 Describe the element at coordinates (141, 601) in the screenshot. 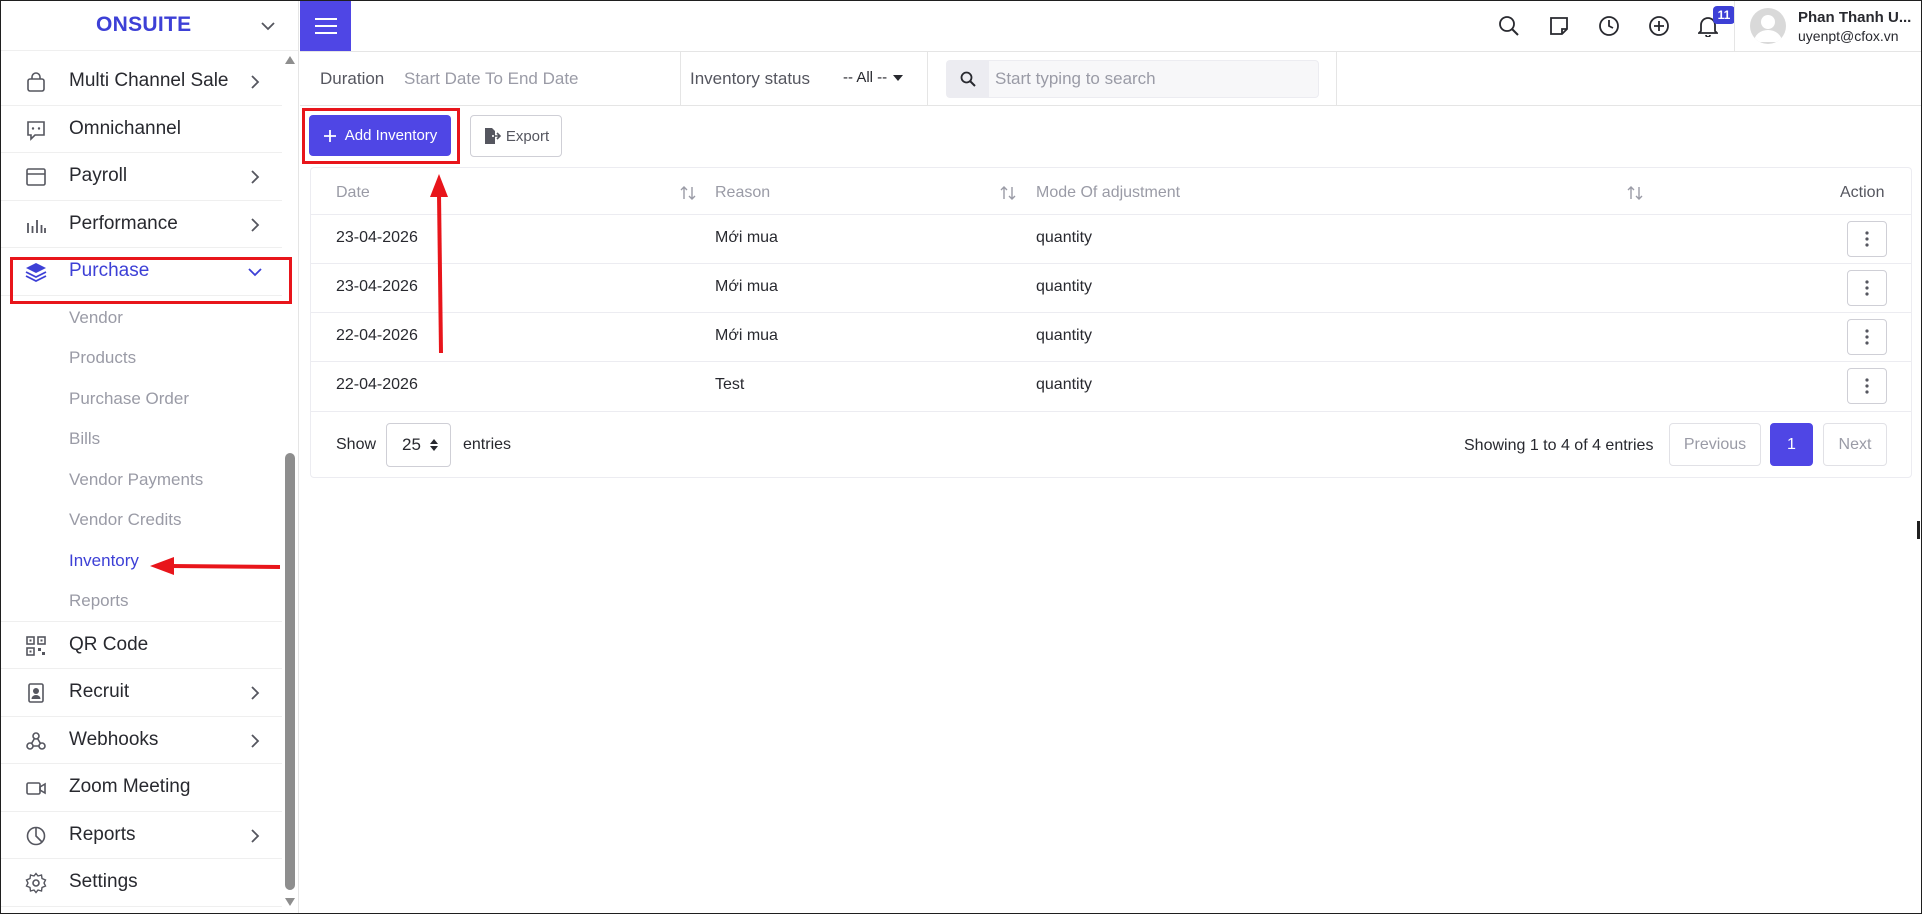

I see `sidebar-subitem-reports: Reports` at that location.